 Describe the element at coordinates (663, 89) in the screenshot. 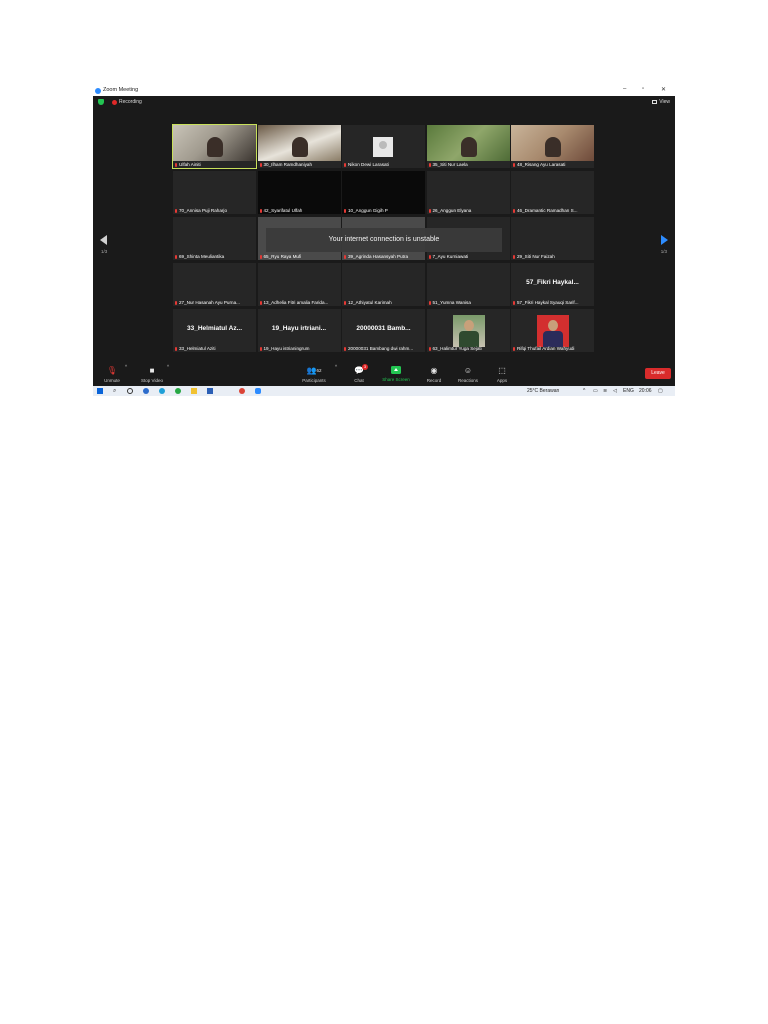

I see `close-button: ✕` at that location.